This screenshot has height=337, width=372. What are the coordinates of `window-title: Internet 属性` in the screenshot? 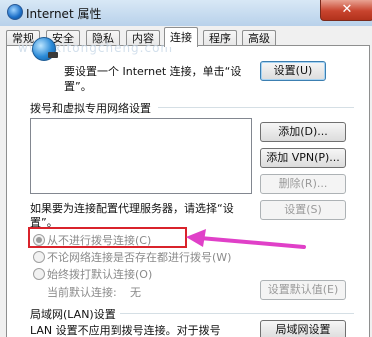 It's located at (64, 14).